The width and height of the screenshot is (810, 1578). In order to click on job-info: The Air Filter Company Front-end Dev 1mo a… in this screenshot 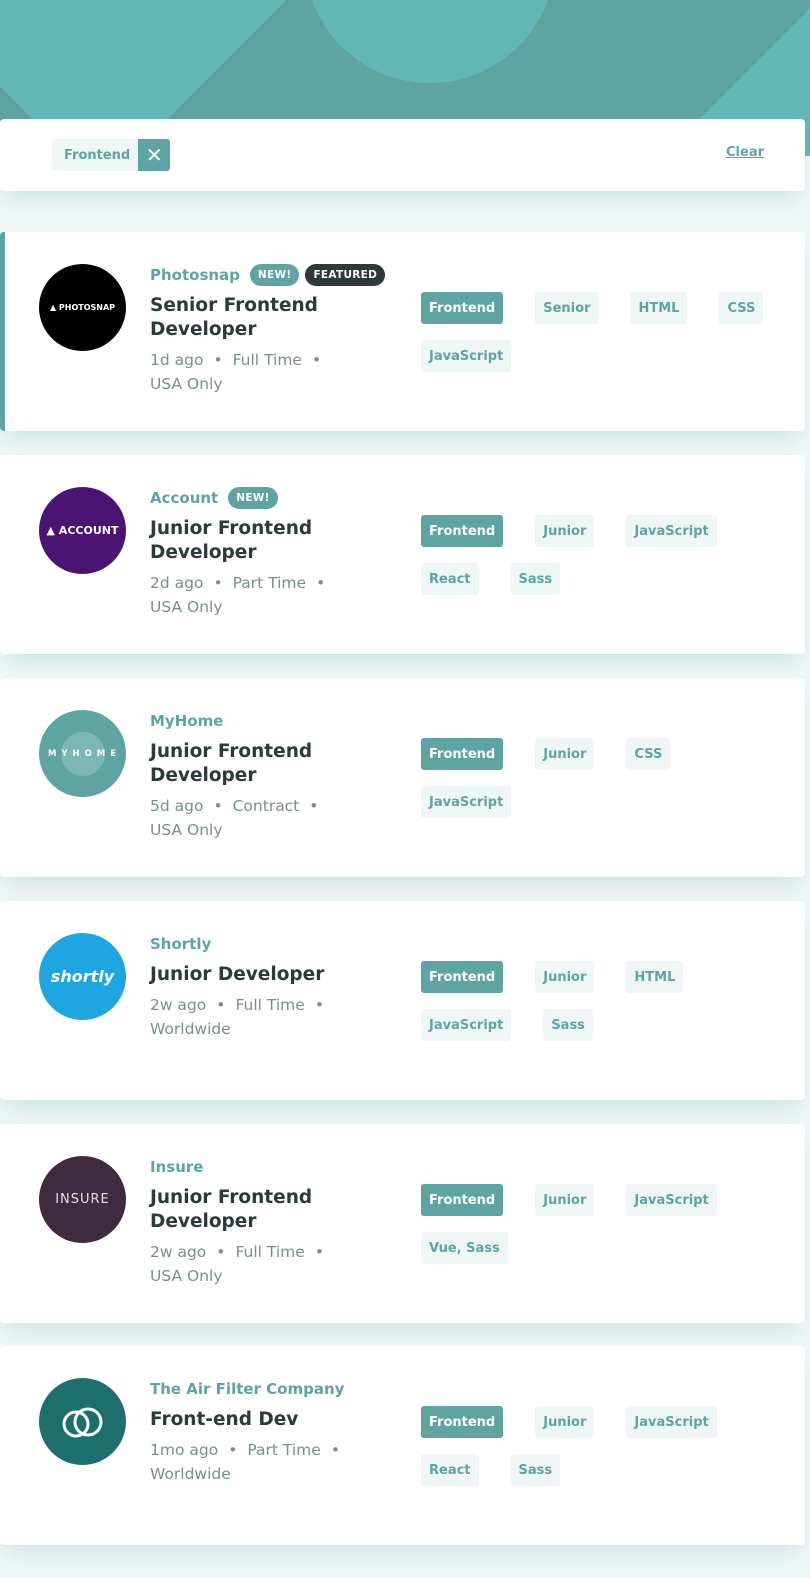, I will do `click(275, 1432)`.